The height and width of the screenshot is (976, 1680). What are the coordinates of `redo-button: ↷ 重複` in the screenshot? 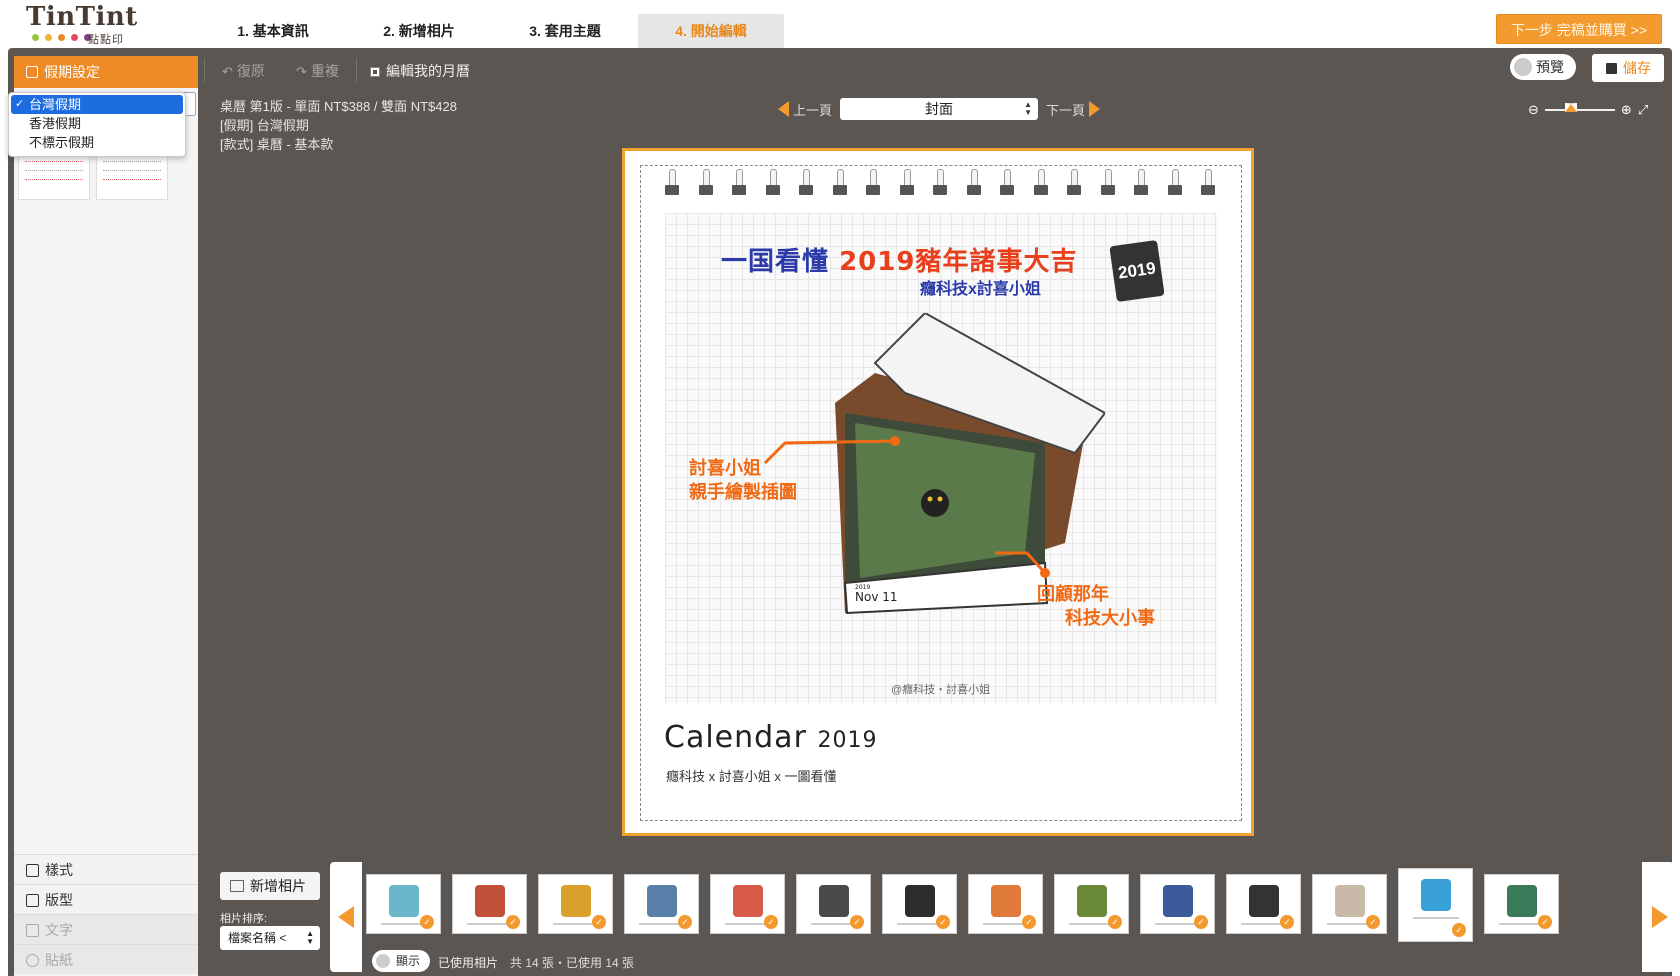 It's located at (317, 71).